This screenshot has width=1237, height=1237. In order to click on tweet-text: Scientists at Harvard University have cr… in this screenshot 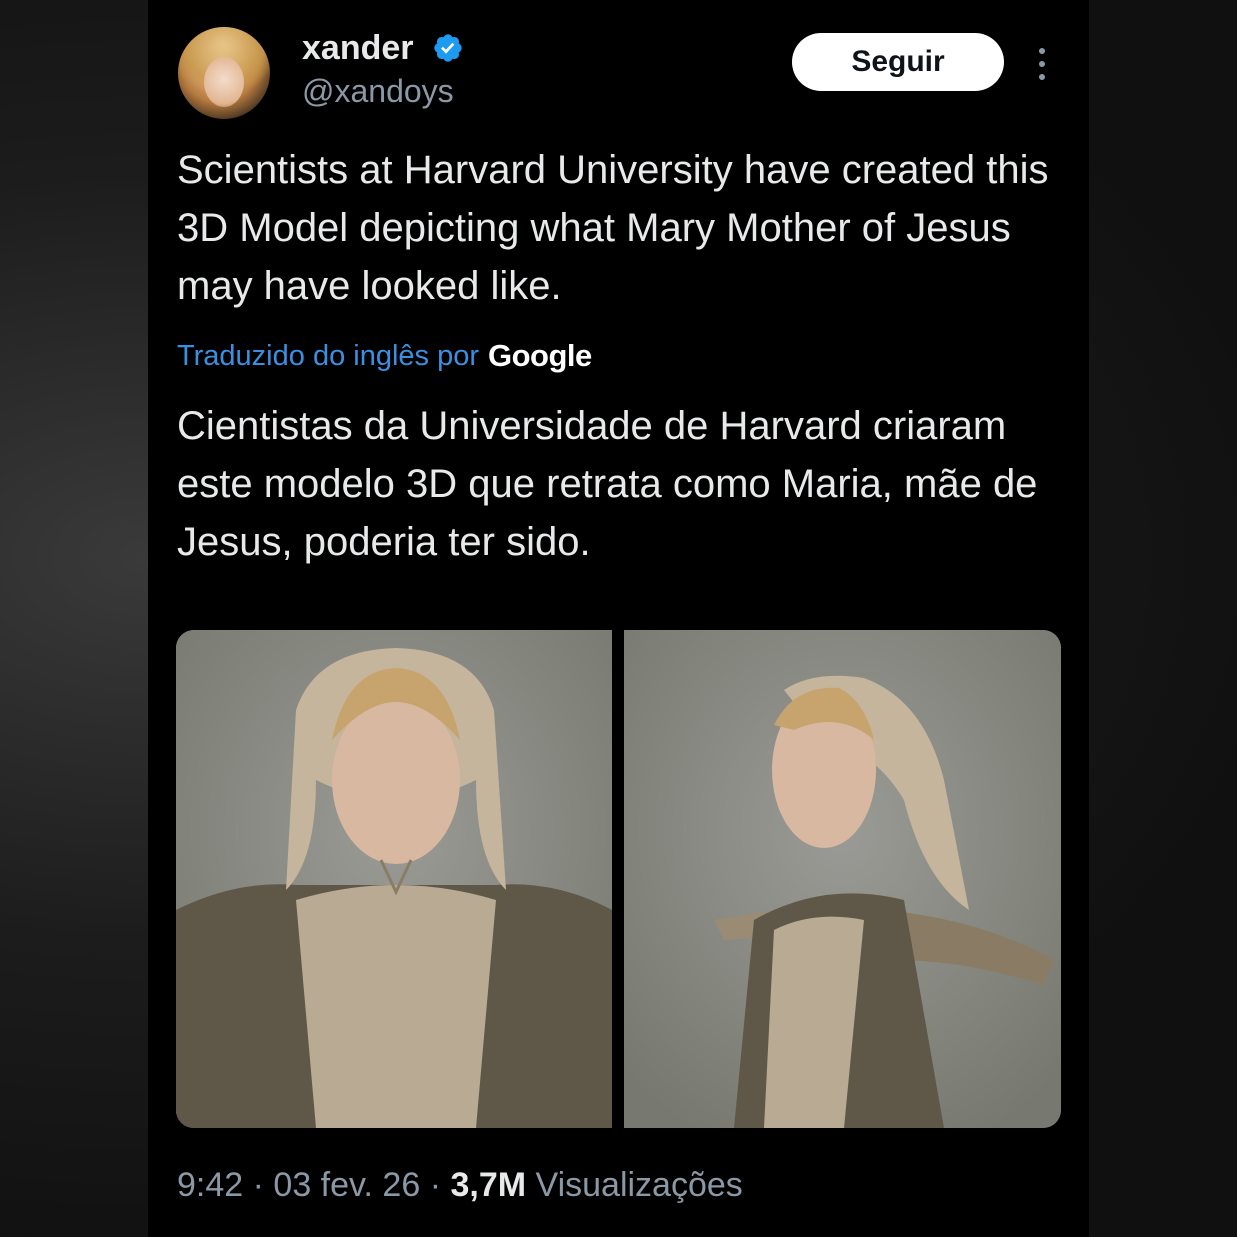, I will do `click(613, 228)`.